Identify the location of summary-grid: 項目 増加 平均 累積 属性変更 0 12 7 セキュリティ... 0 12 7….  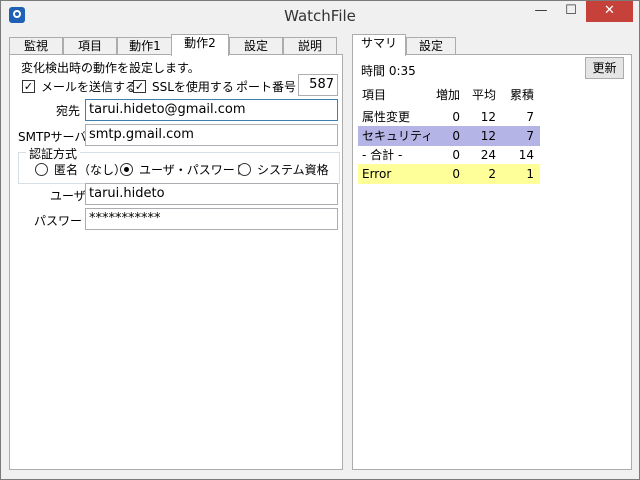
(491, 137).